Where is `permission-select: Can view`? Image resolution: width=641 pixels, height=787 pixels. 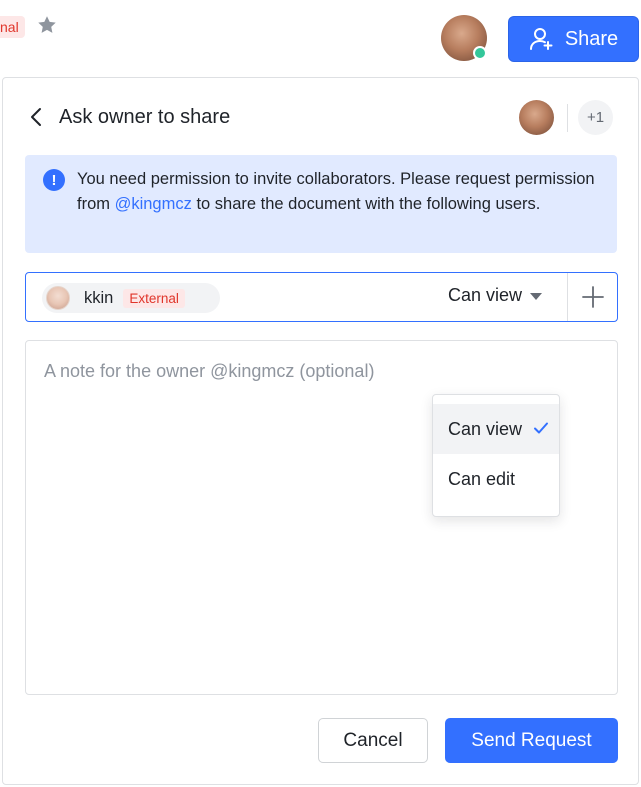
permission-select: Can view is located at coordinates (495, 295).